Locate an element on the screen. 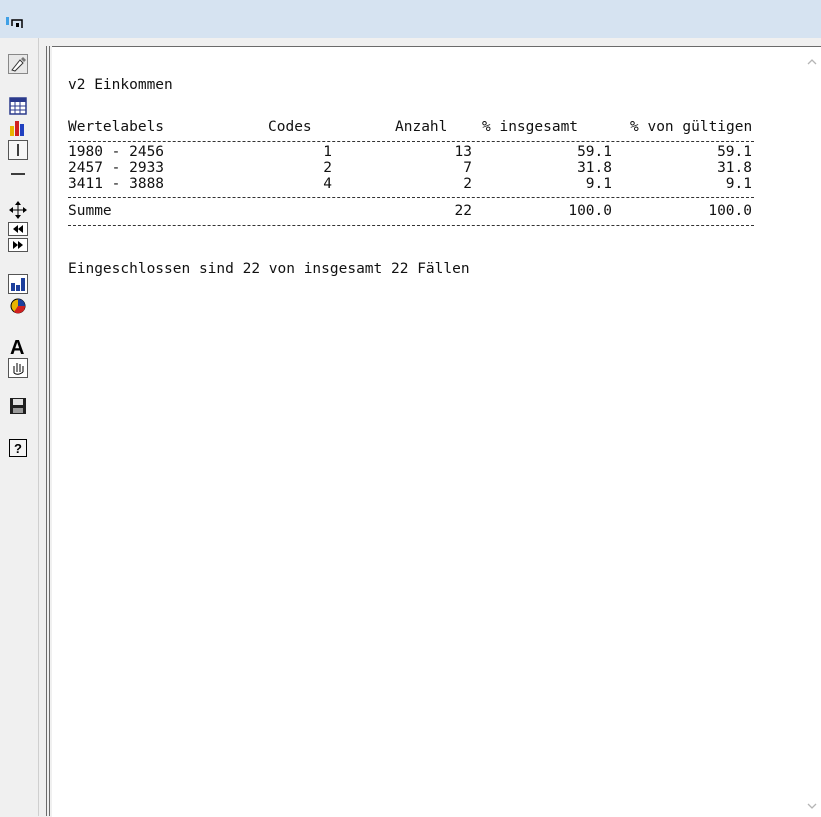 This screenshot has width=821, height=817. scroll-up-icon is located at coordinates (812, 62).